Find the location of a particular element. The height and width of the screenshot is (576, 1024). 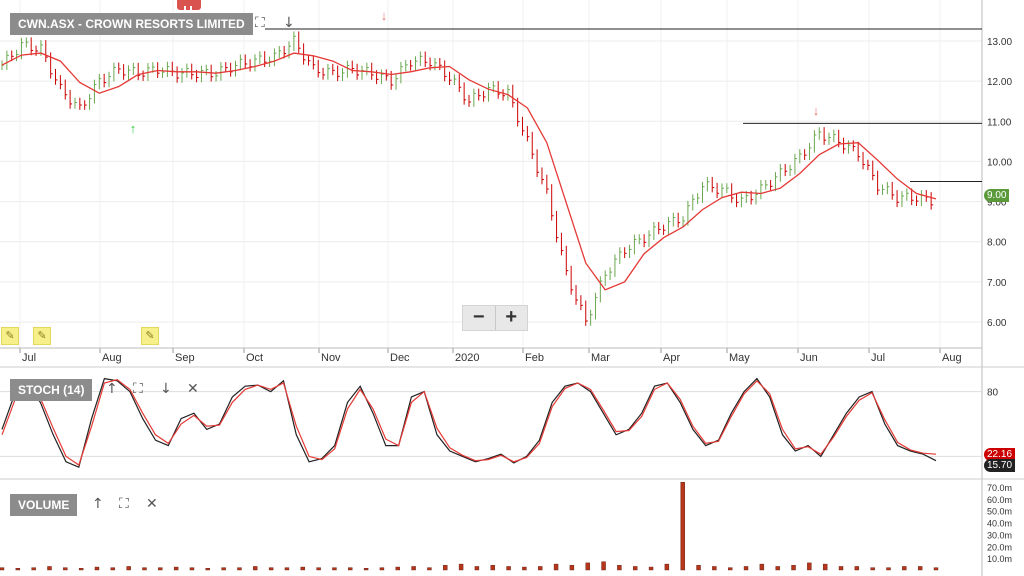

volume-tick-label: 10.0m is located at coordinates (999, 559).